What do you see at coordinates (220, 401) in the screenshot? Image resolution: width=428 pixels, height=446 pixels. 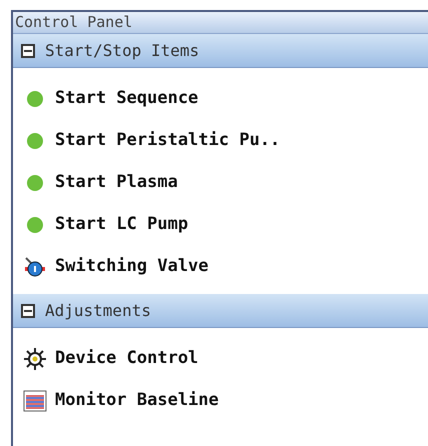 I see `panel-item: Monitor Baseline` at bounding box center [220, 401].